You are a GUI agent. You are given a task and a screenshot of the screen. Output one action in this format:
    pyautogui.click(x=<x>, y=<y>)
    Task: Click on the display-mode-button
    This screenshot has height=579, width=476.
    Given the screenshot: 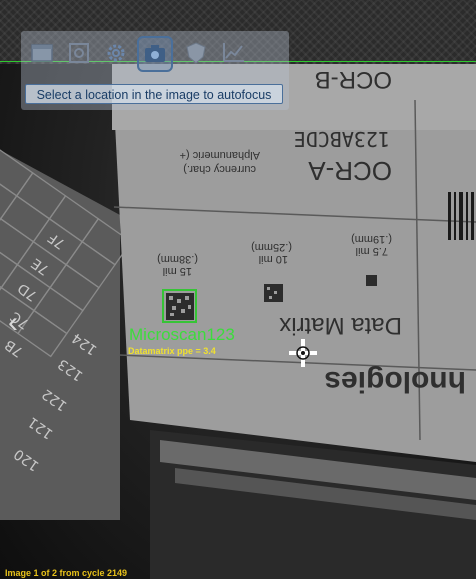 What is the action you would take?
    pyautogui.click(x=42, y=53)
    